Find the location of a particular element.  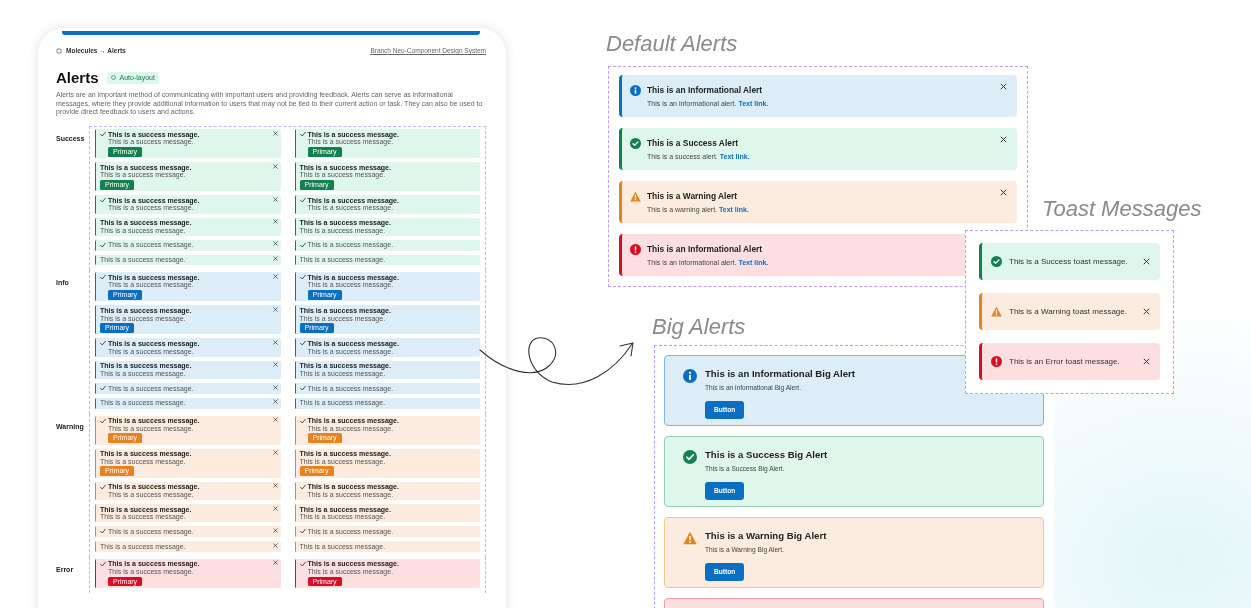

alert-title: This is a Success Alert is located at coordinates (693, 143).